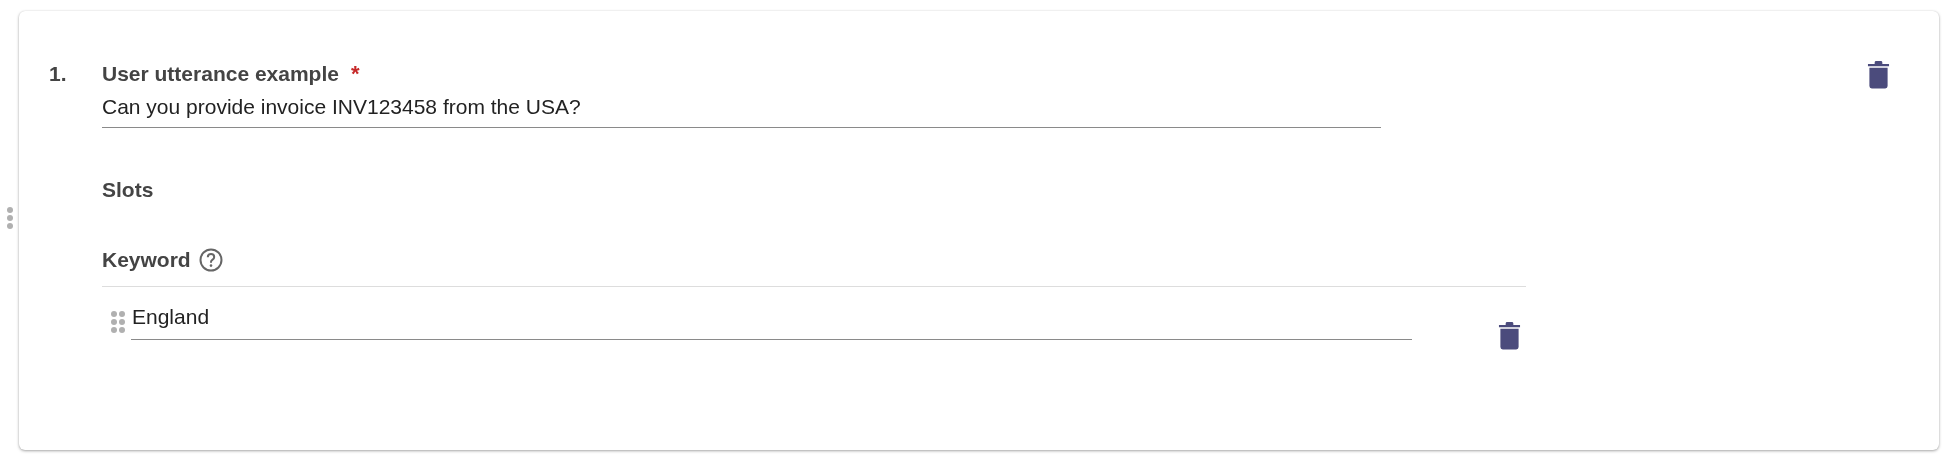 The image size is (1946, 464). What do you see at coordinates (128, 190) in the screenshot?
I see `section-heading: Slots` at bounding box center [128, 190].